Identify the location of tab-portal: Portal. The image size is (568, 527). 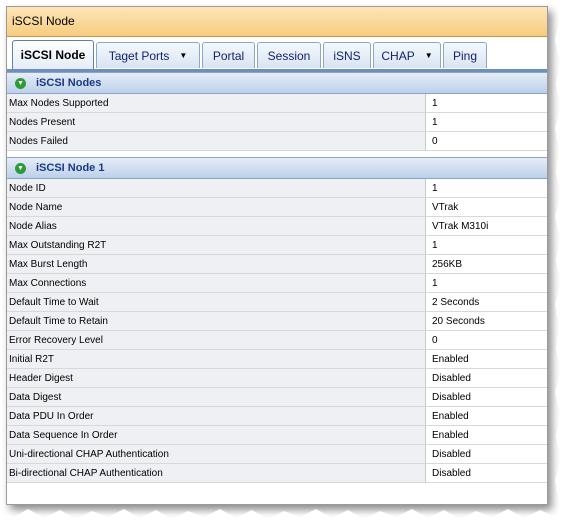
(228, 55).